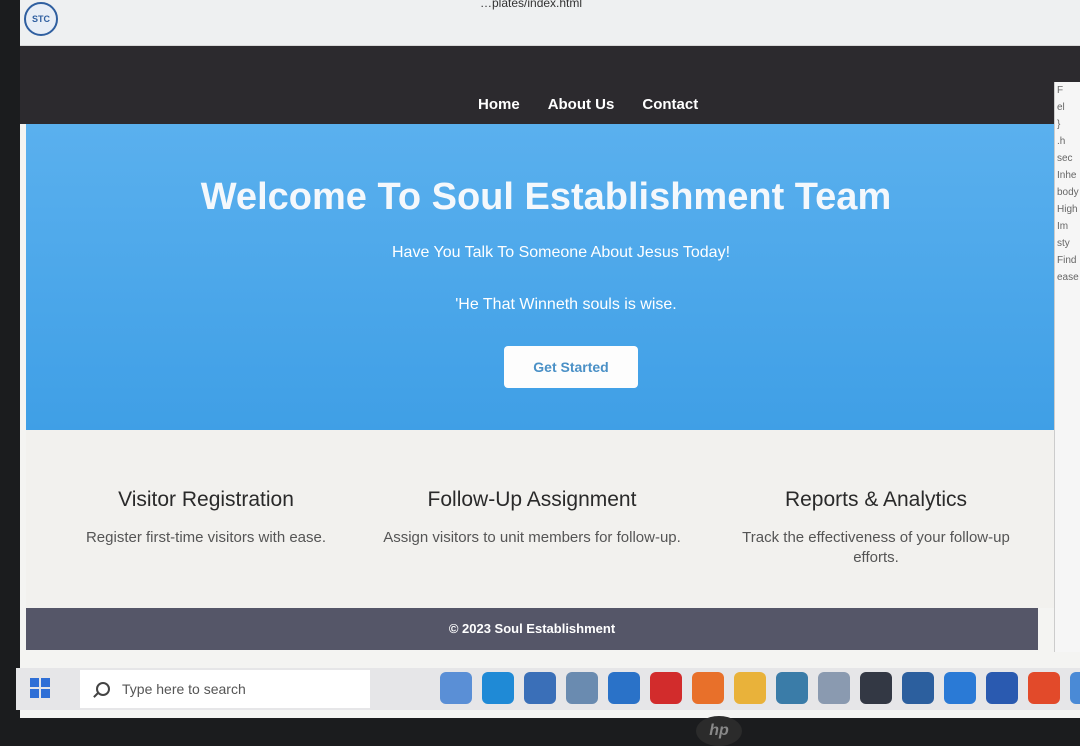 This screenshot has width=1080, height=746. Describe the element at coordinates (792, 688) in the screenshot. I see `photos-icon` at that location.